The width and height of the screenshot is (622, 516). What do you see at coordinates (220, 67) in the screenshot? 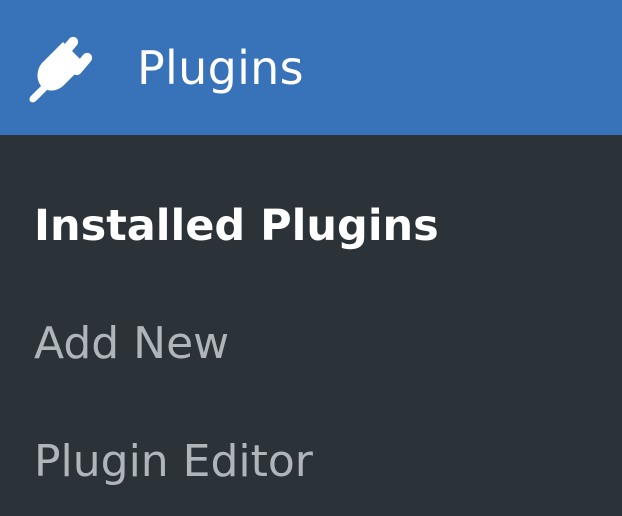
I see `plugins-menu-title: Plugins` at bounding box center [220, 67].